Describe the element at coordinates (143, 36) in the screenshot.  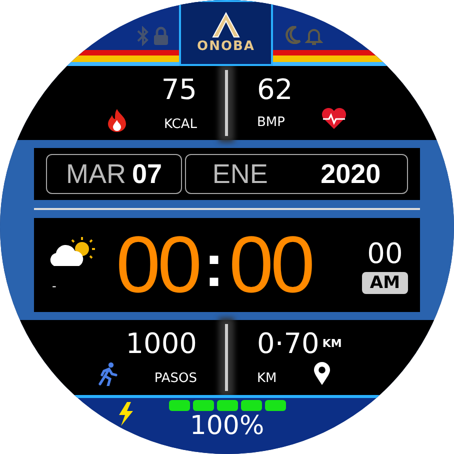
I see `bluetooth-icon` at that location.